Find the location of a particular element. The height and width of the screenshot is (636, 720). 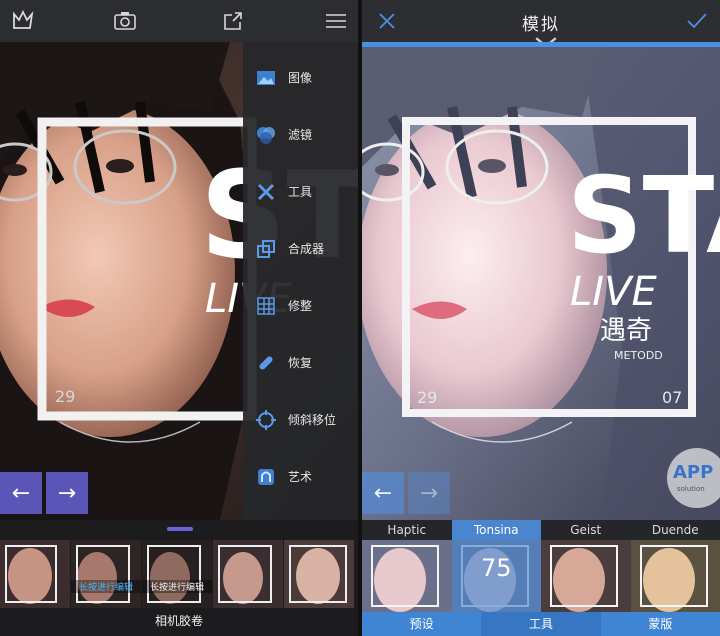

watermark-text: APP is located at coordinates (693, 472).